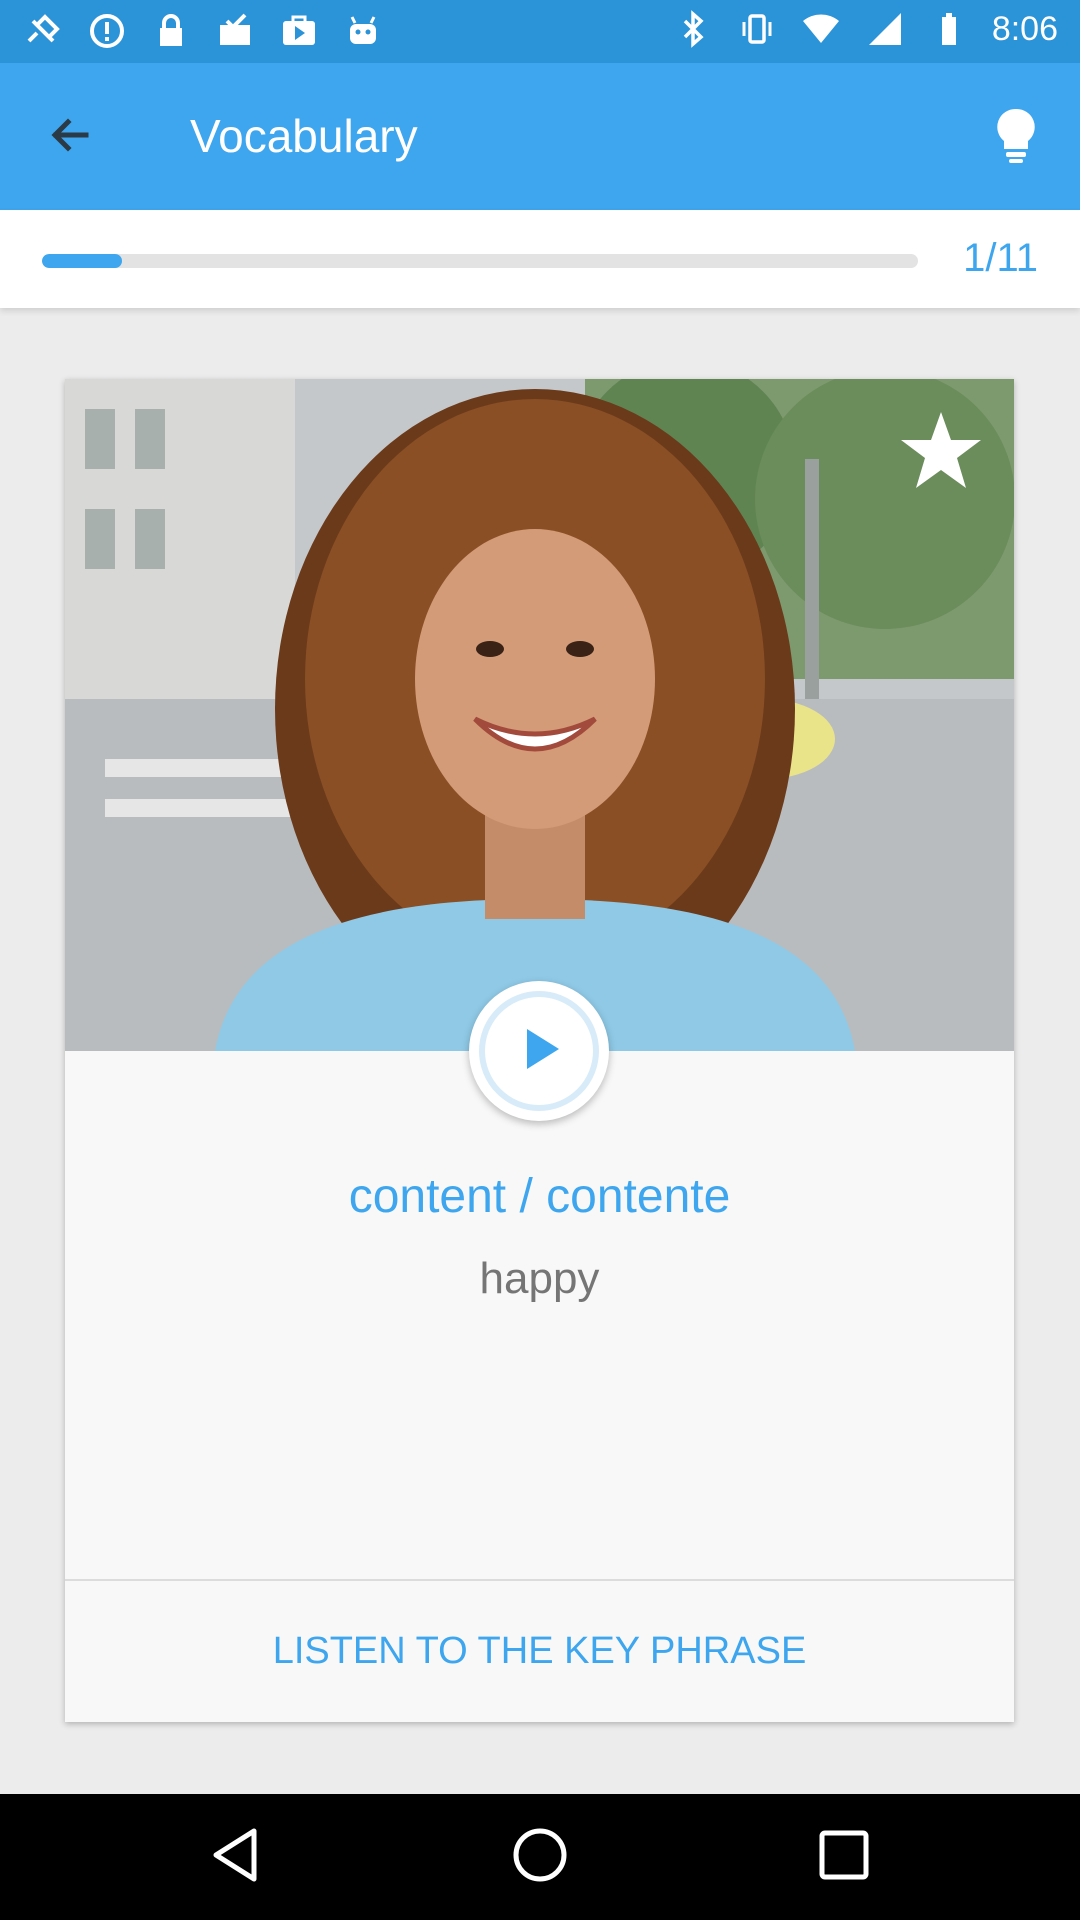  I want to click on arrow-back-icon, so click(70, 137).